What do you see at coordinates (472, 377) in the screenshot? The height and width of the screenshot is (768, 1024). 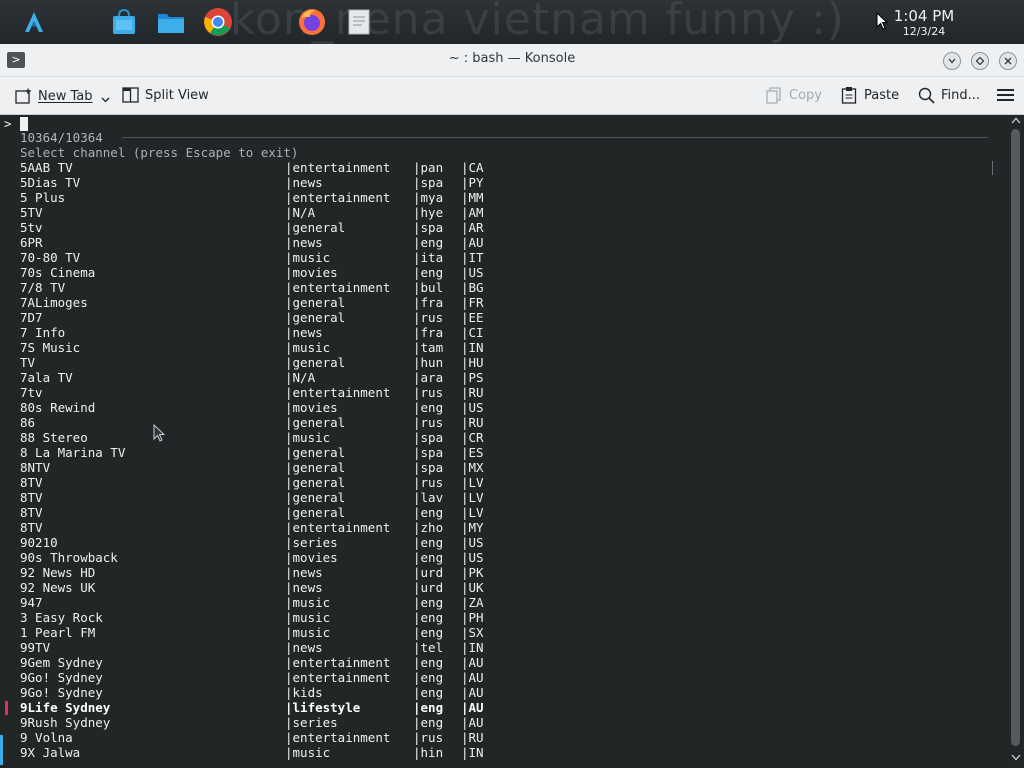 I see `channel-cc: |PS` at bounding box center [472, 377].